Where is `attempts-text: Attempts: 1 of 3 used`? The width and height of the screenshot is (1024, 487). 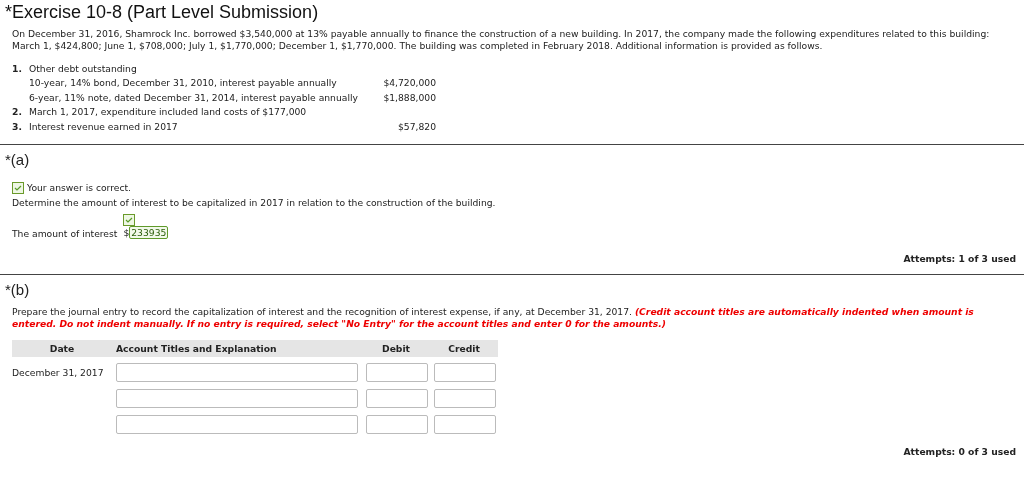
attempts-text: Attempts: 1 of 3 used is located at coordinates (959, 258).